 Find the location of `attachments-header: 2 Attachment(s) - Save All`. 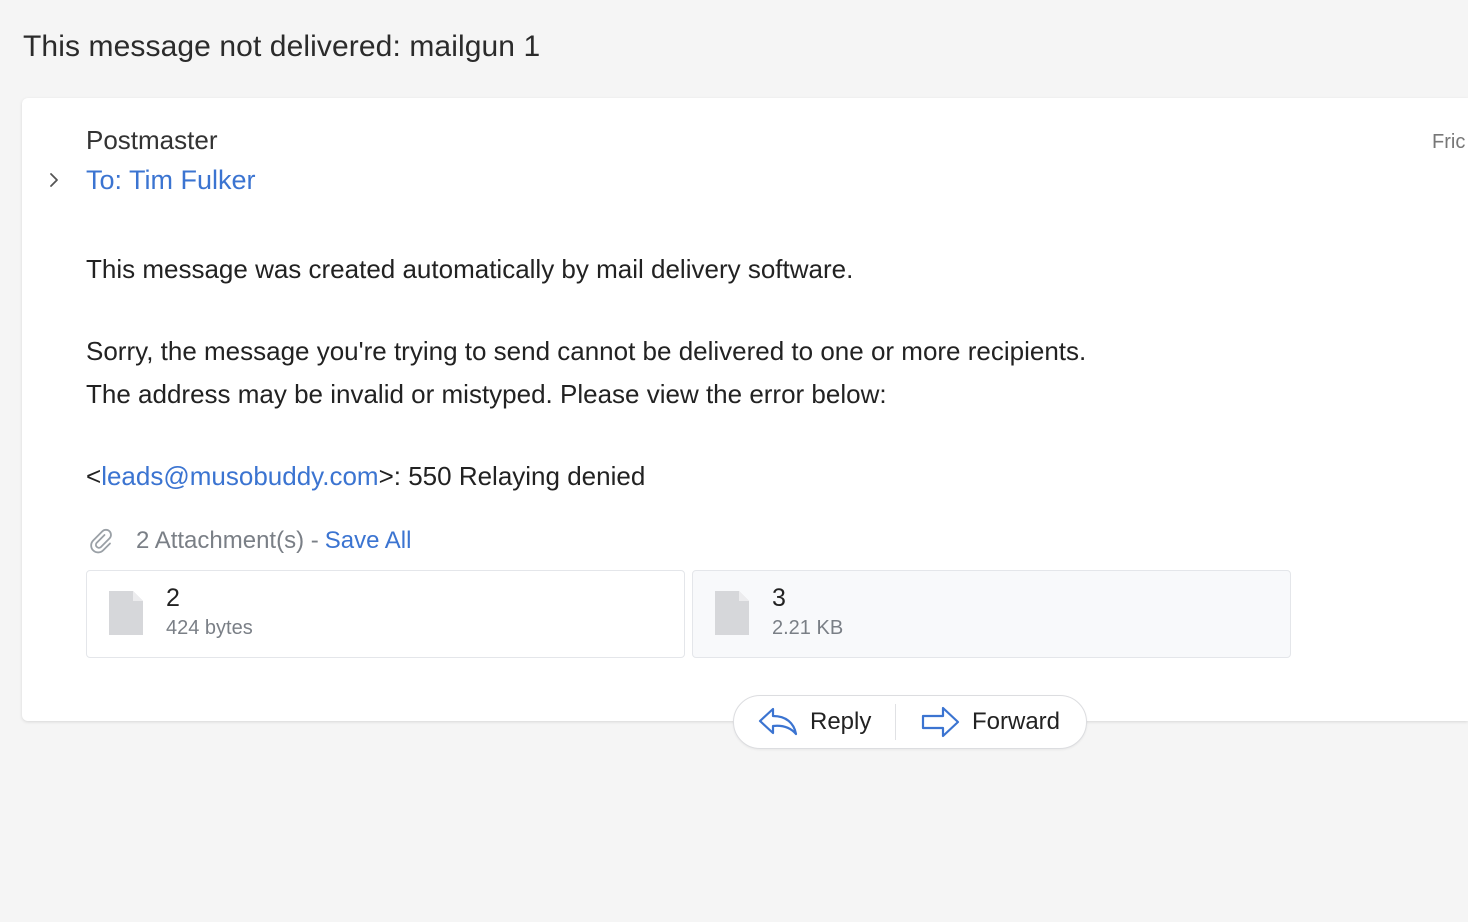

attachments-header: 2 Attachment(s) - Save All is located at coordinates (248, 541).